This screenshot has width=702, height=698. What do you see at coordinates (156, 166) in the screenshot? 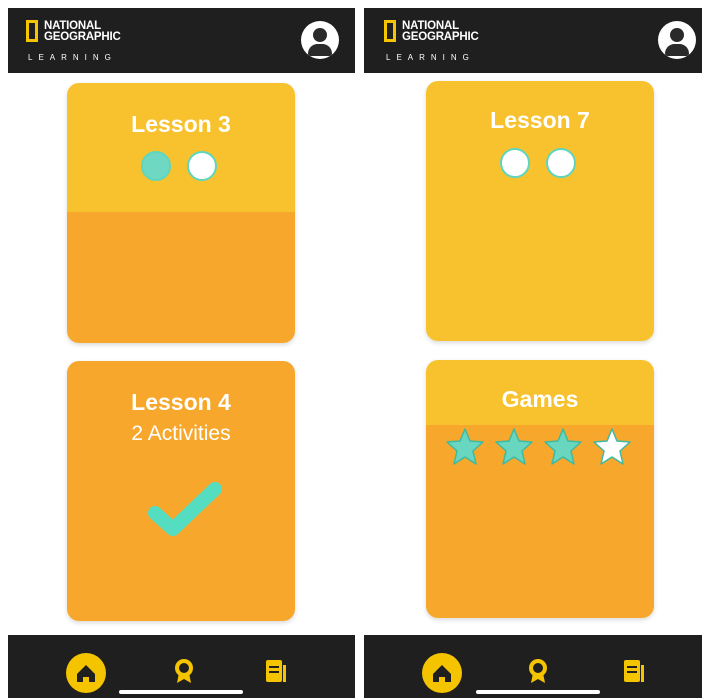
I see `progress-dot-completed` at bounding box center [156, 166].